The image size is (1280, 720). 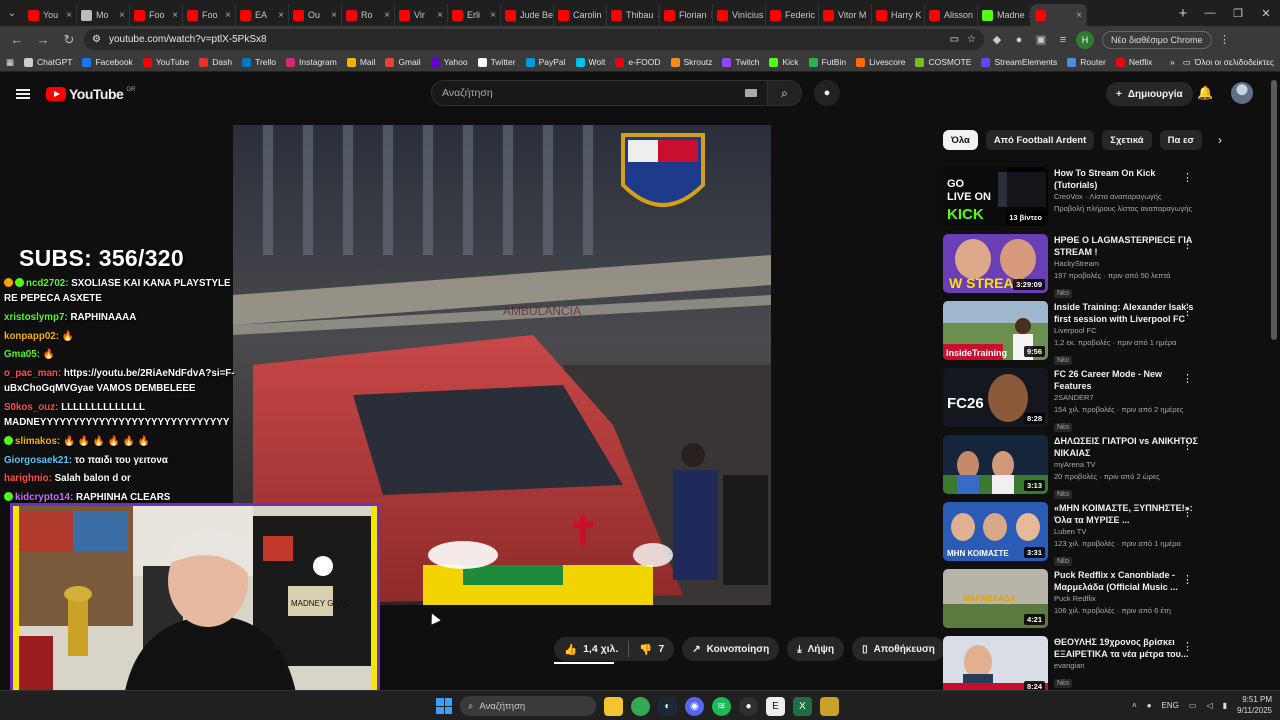 I want to click on channel-name: Luben TV, so click(x=1126, y=532).